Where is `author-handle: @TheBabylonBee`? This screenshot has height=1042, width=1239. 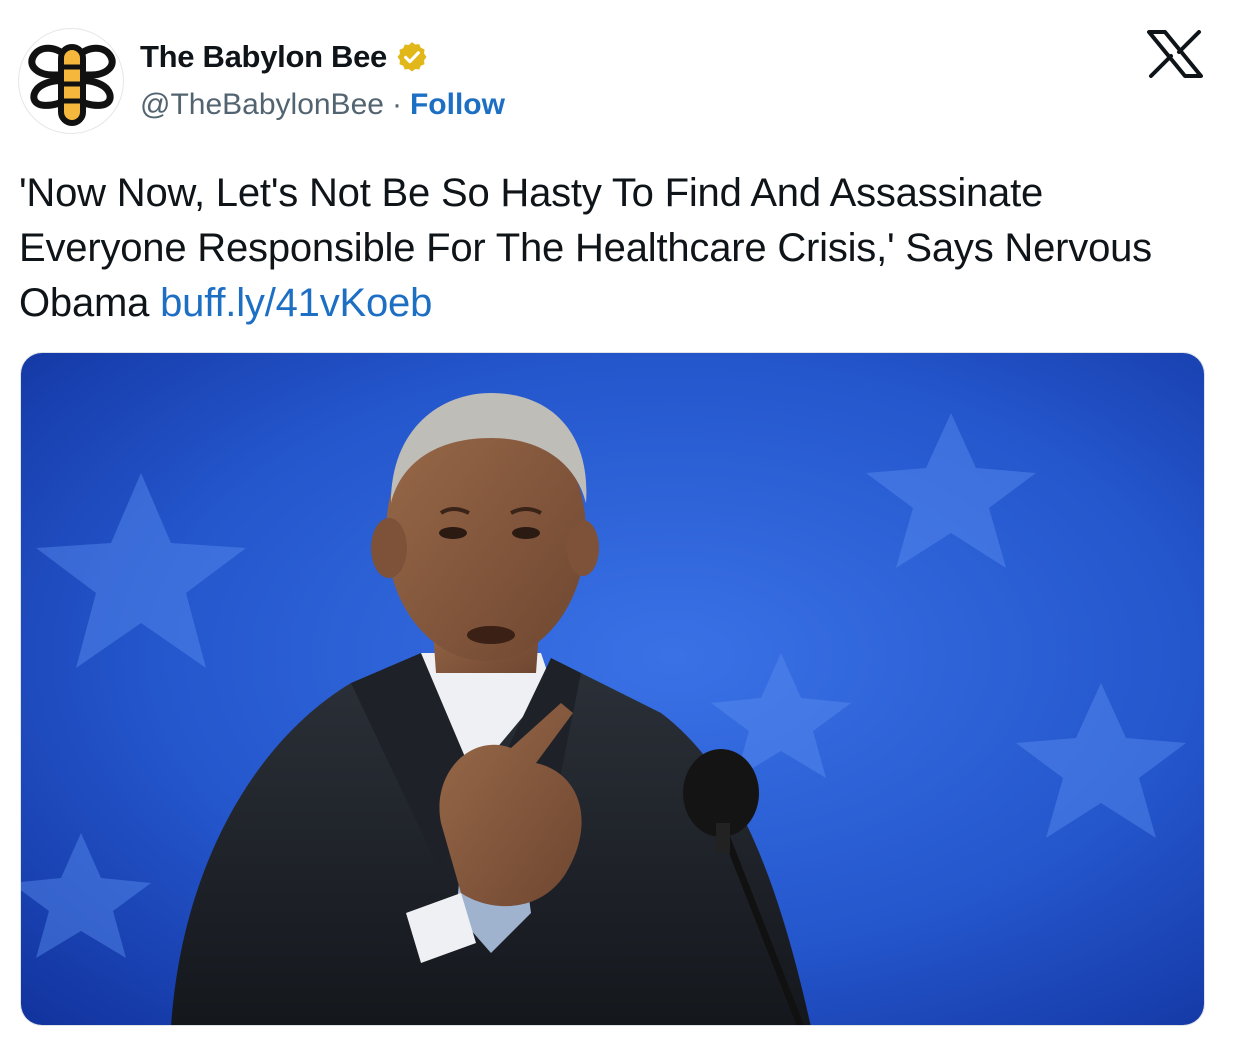
author-handle: @TheBabylonBee is located at coordinates (262, 105).